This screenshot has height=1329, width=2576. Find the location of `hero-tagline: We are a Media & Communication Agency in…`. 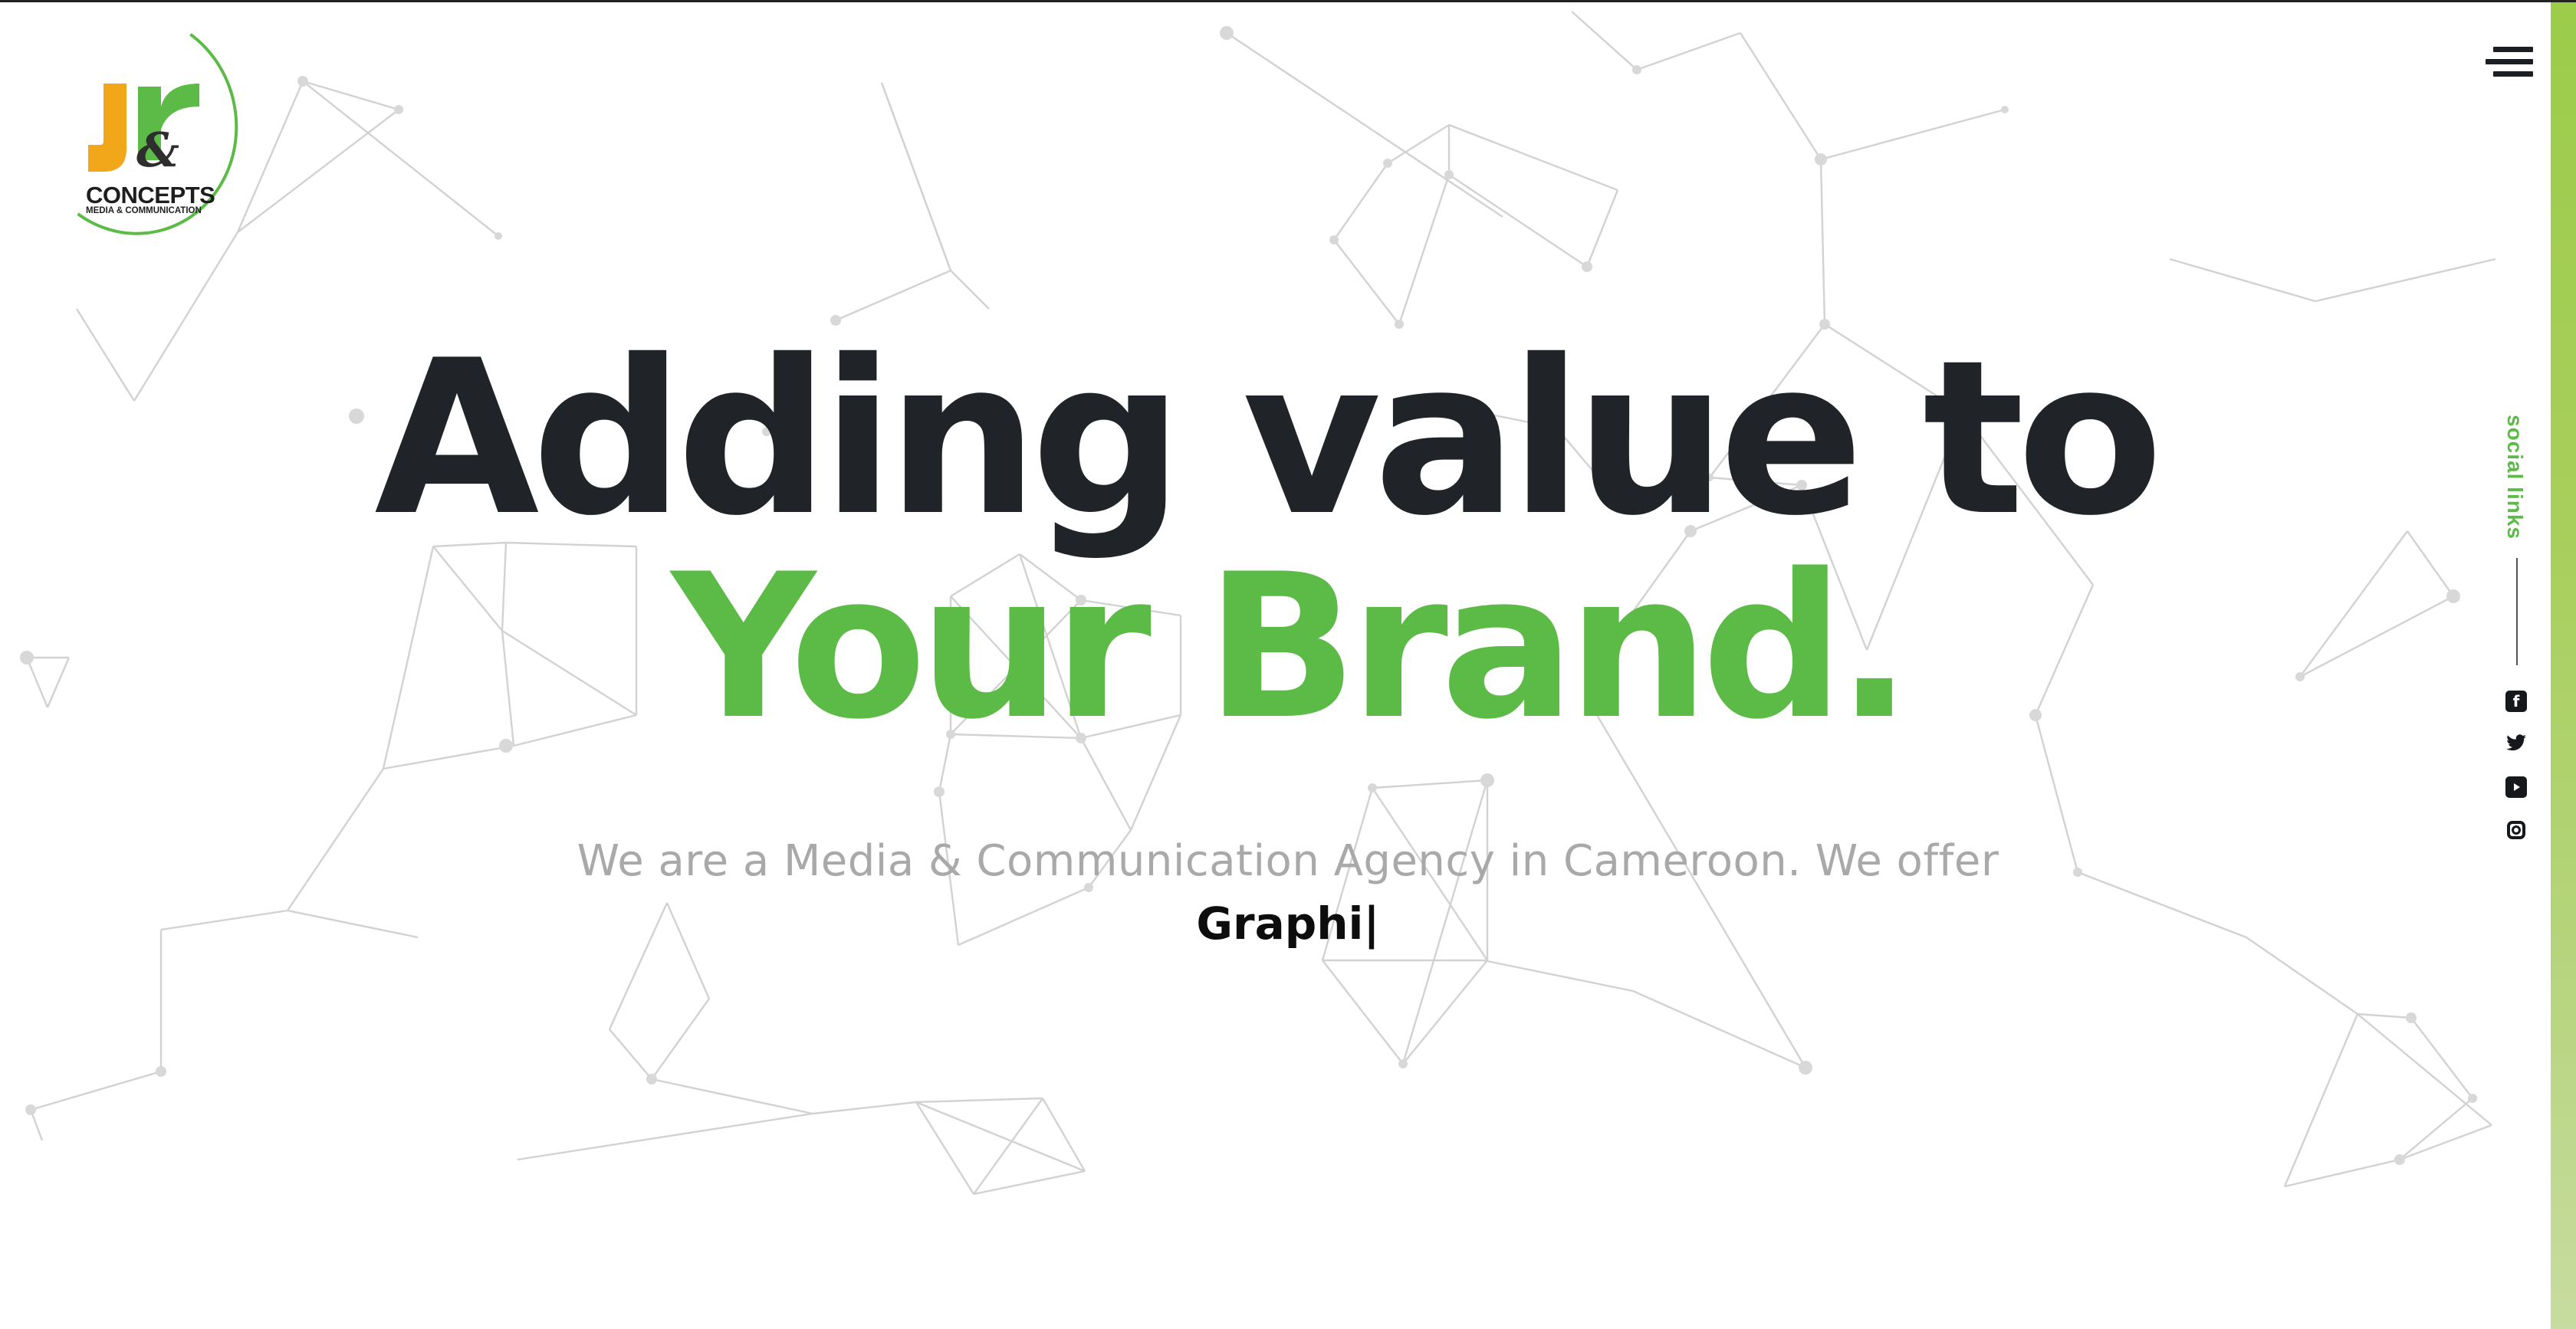

hero-tagline: We are a Media & Communication Agency in… is located at coordinates (1288, 861).